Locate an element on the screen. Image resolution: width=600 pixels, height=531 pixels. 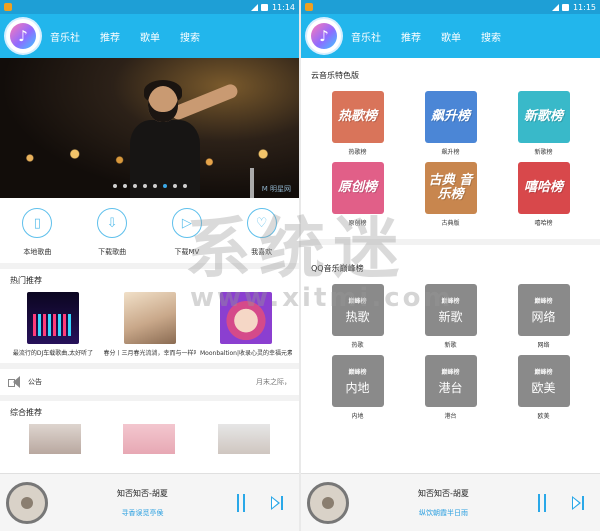
chart-cover: 巅峰榜 港台 is located at coordinates (450, 381).